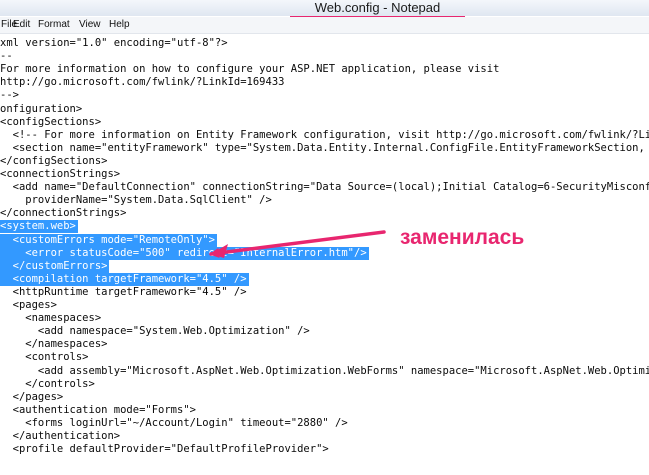  What do you see at coordinates (54, 25) in the screenshot?
I see `menu-format: Format` at bounding box center [54, 25].